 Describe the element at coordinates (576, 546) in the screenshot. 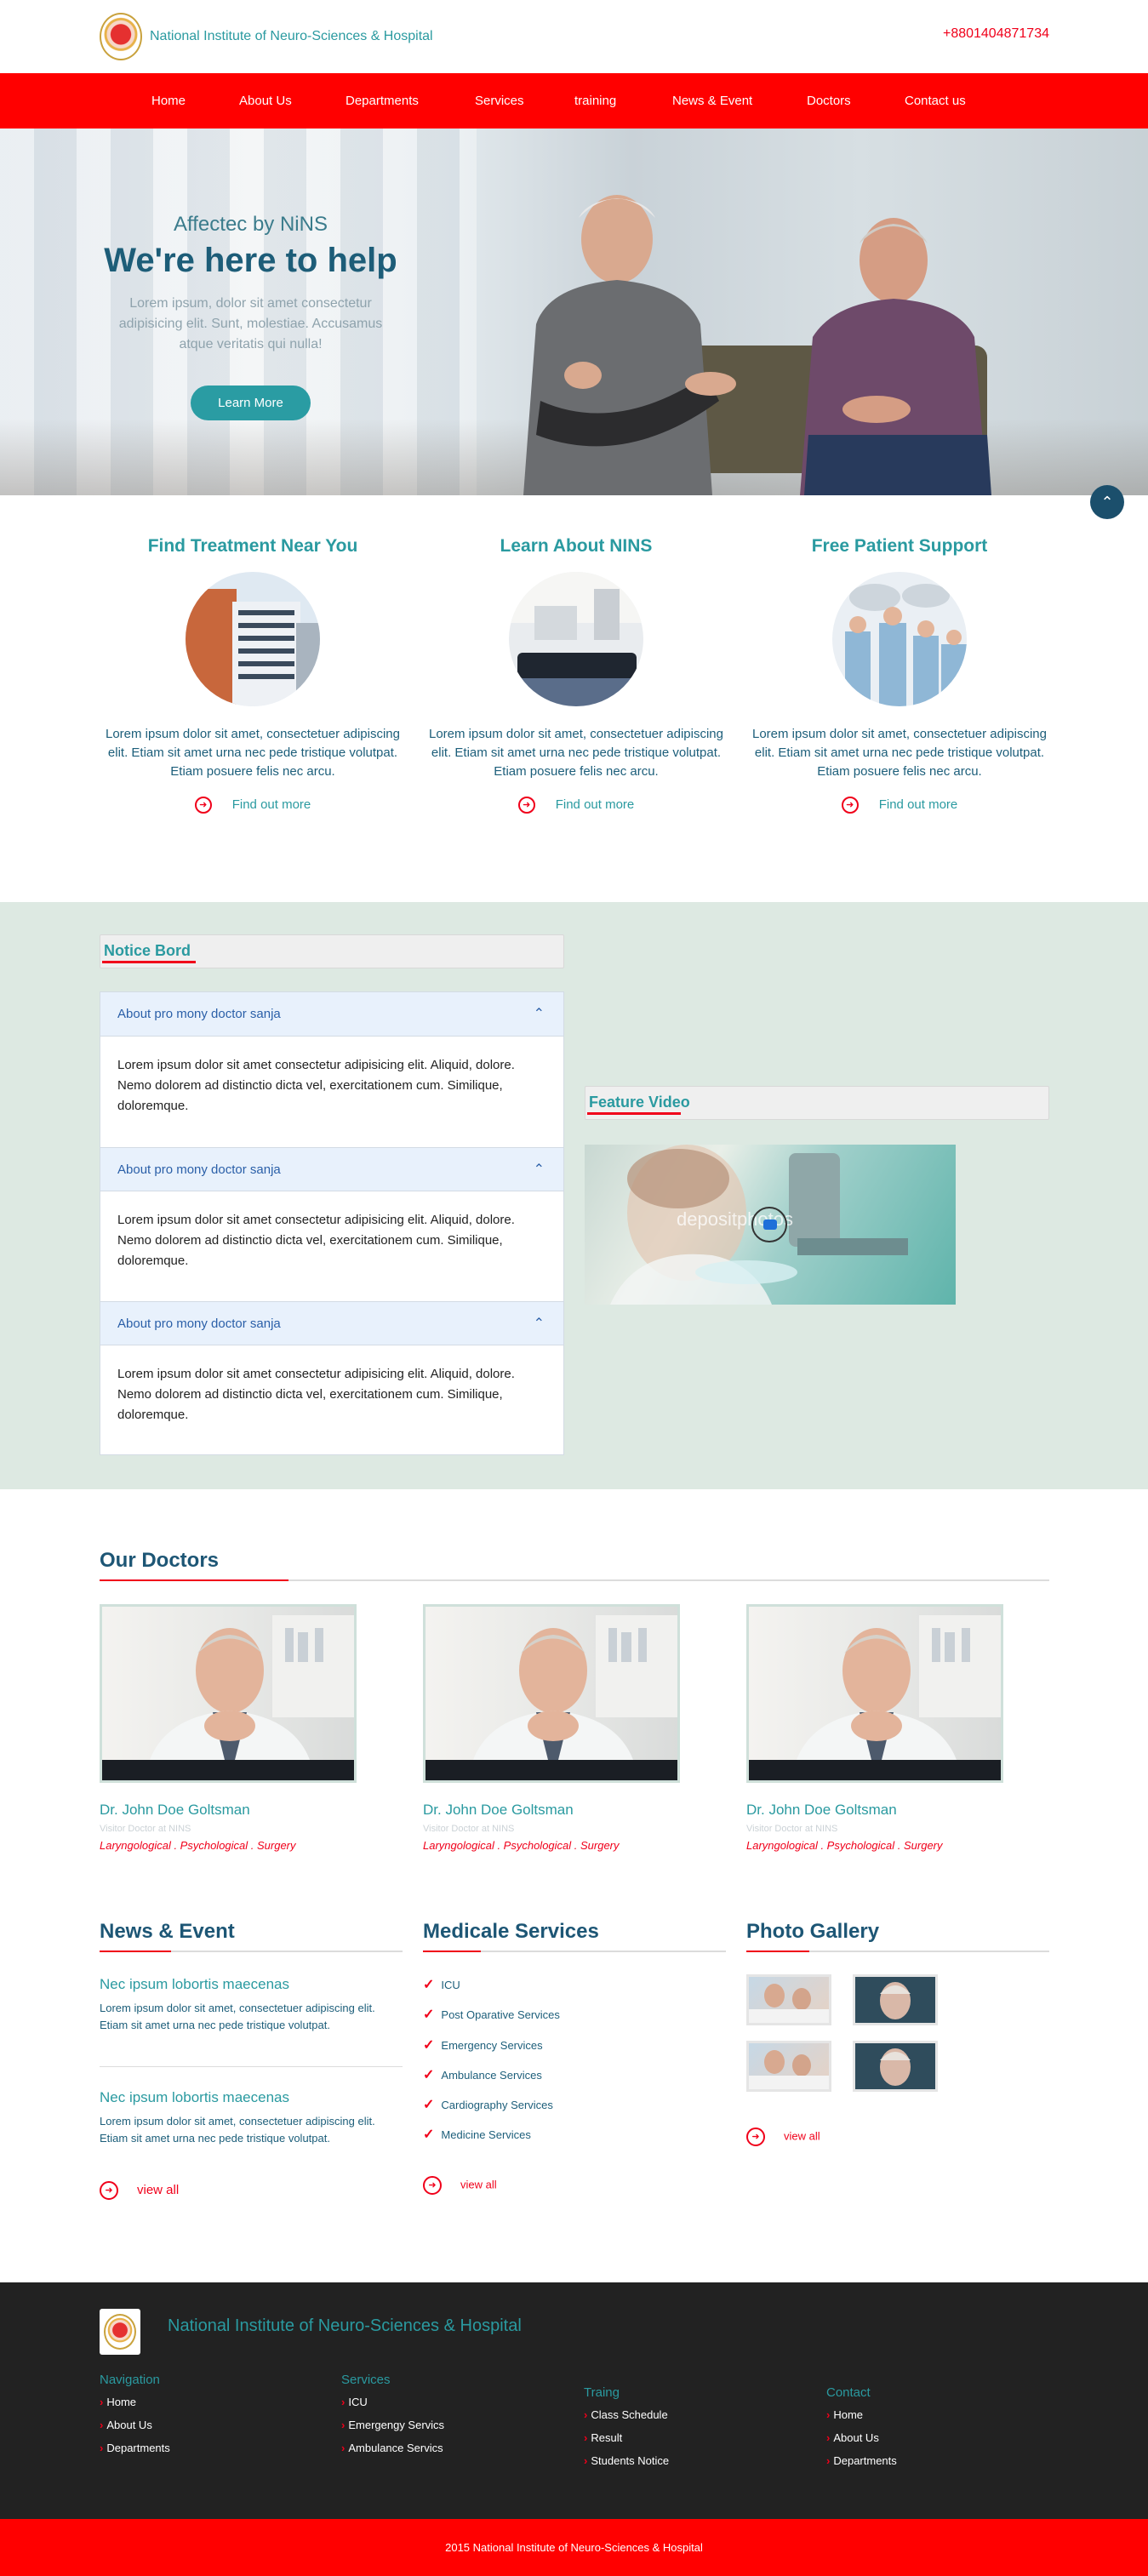

I see `feature-title: Learn About NINS` at that location.